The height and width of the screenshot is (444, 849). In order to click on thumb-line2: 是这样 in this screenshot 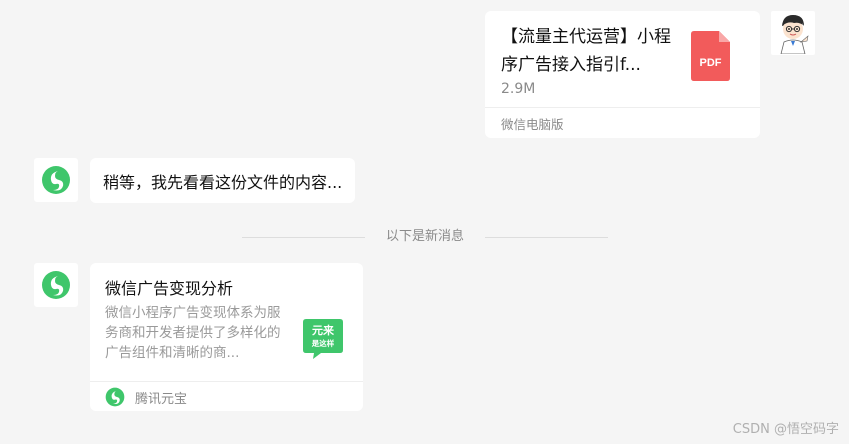, I will do `click(323, 343)`.